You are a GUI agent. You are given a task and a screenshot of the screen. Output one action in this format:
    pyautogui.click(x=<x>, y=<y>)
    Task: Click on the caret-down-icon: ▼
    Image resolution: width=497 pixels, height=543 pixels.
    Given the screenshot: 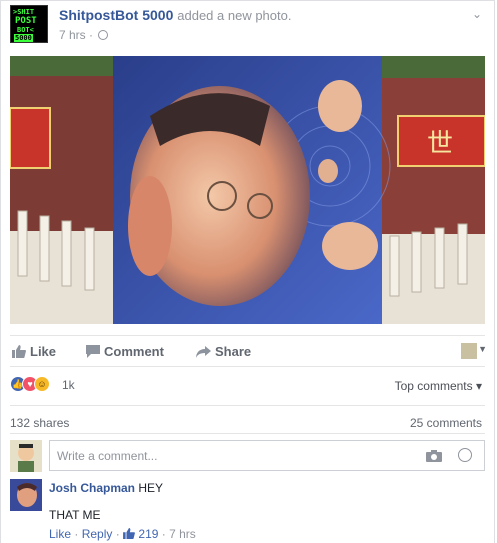 What is the action you would take?
    pyautogui.click(x=482, y=349)
    